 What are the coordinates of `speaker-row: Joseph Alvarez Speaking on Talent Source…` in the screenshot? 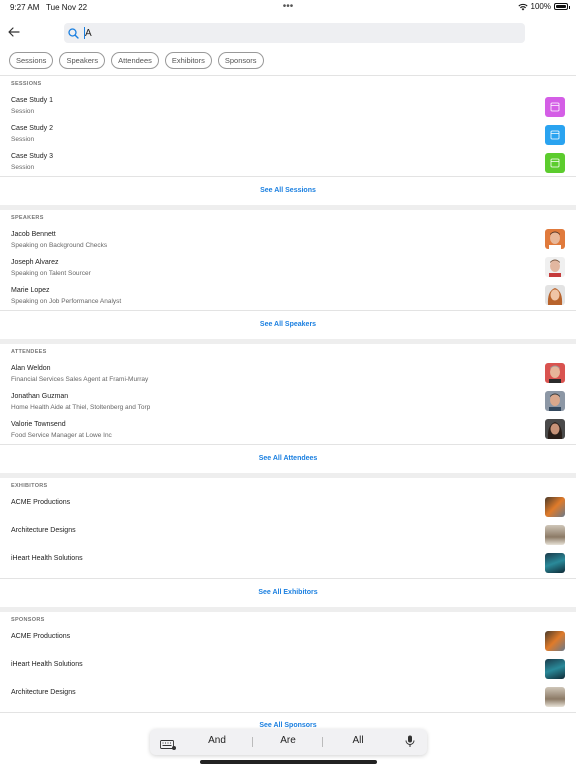 It's located at (288, 272).